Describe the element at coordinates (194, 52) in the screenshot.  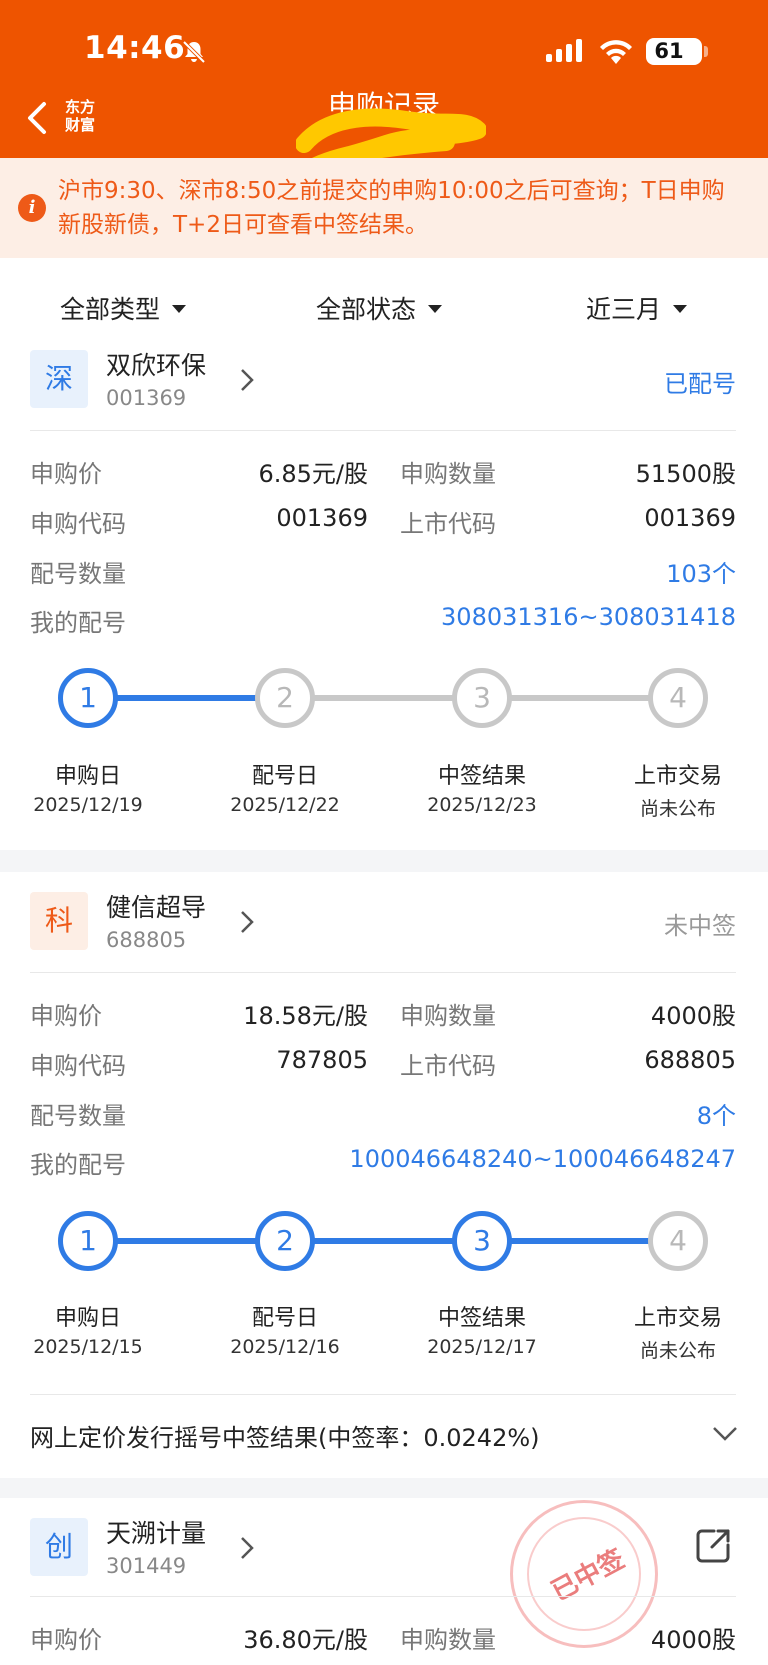
I see `bell-muted-icon` at that location.